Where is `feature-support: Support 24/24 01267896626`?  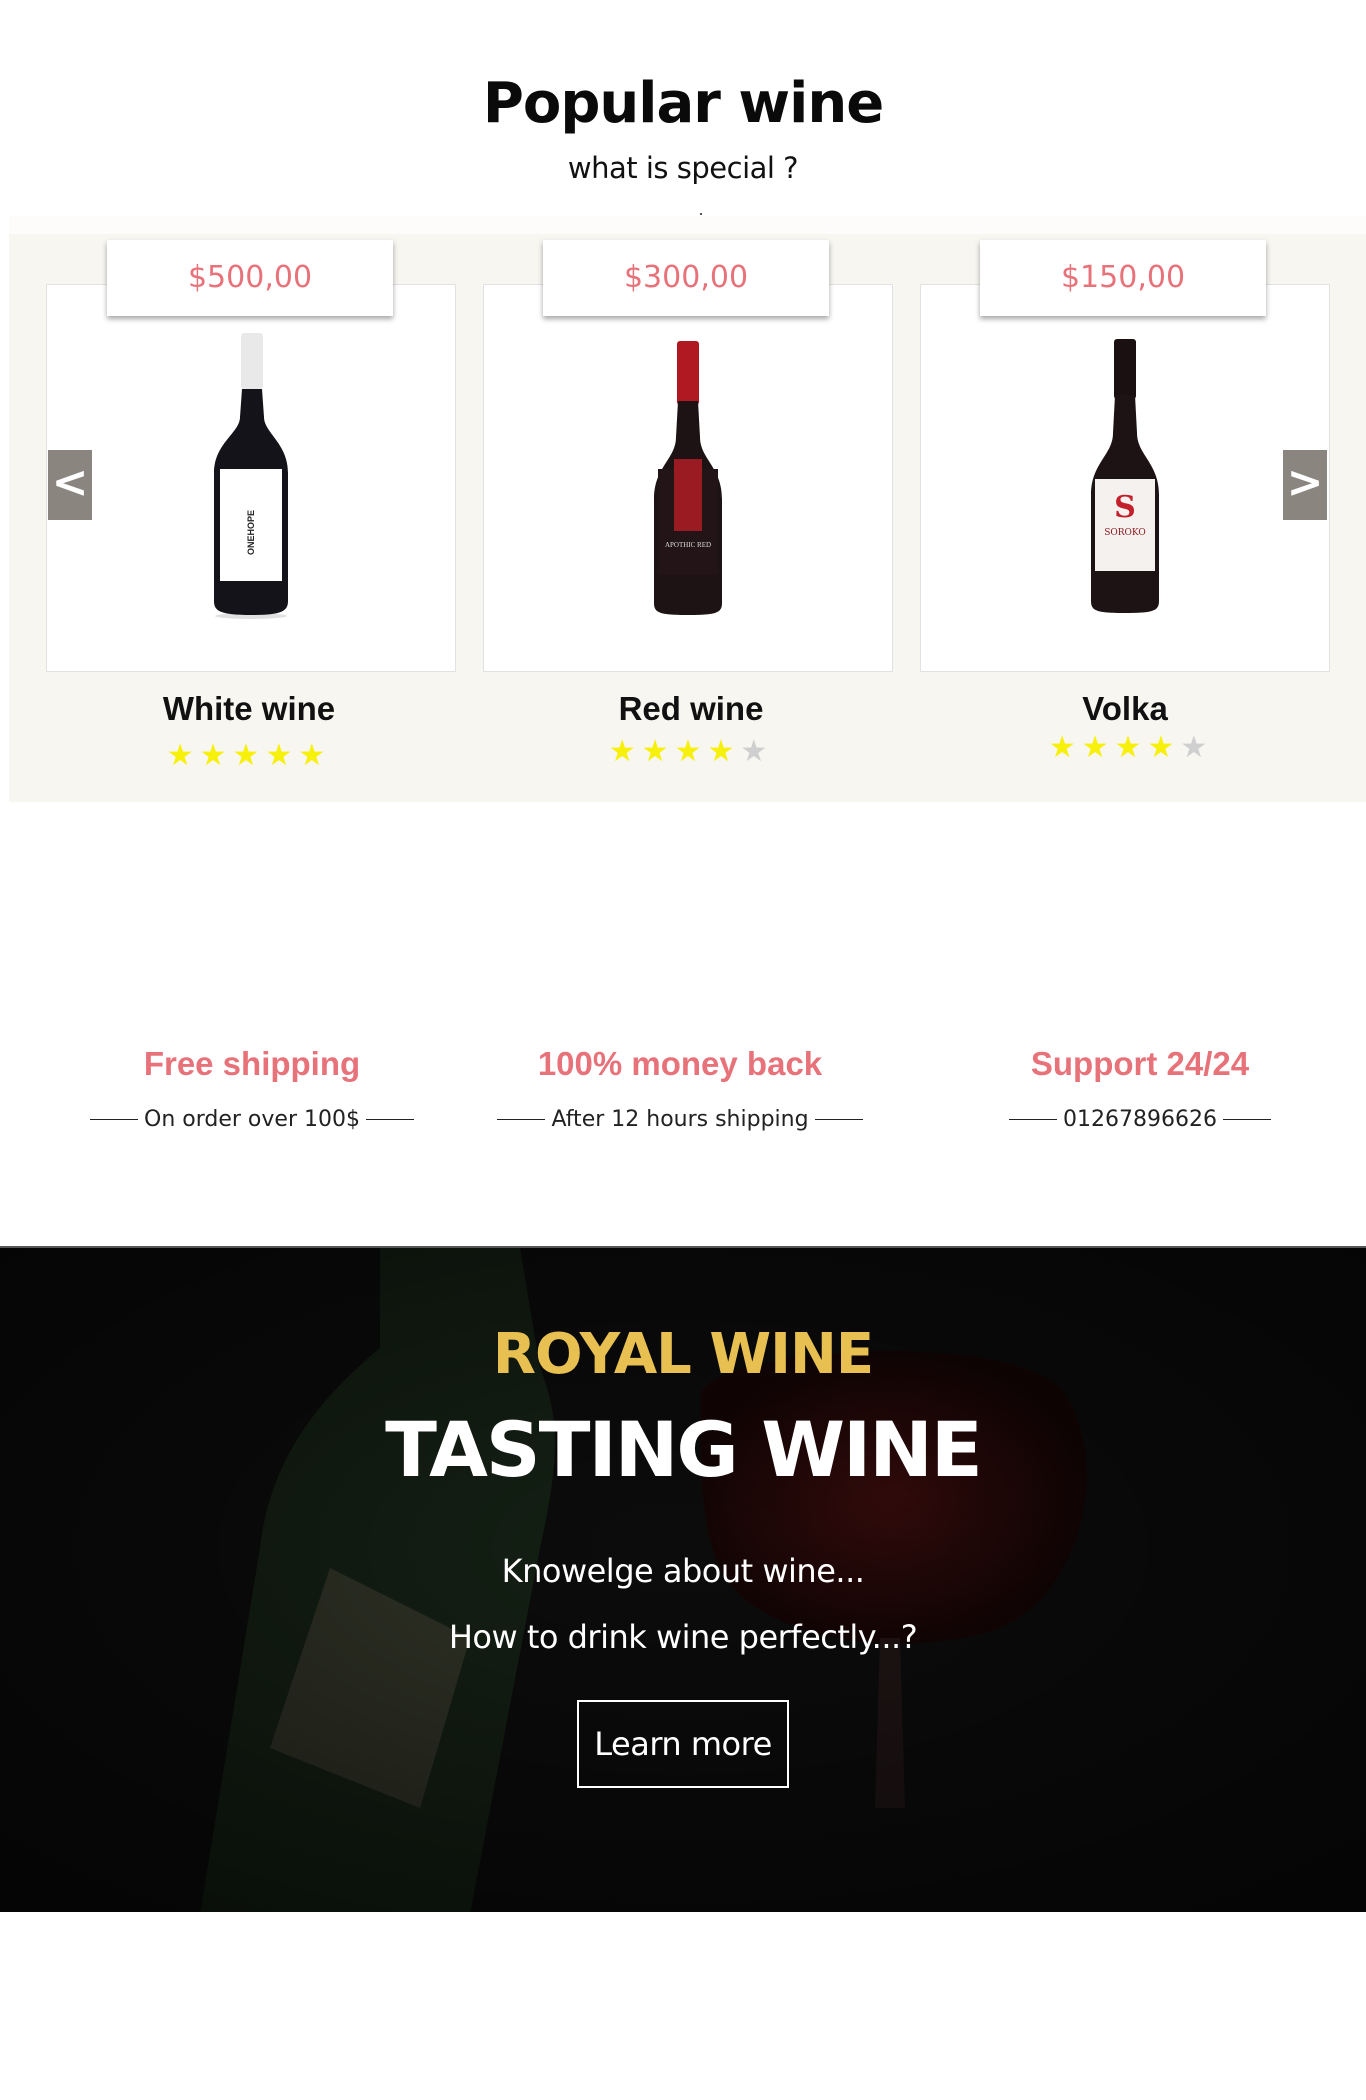 feature-support: Support 24/24 01267896626 is located at coordinates (1140, 1088).